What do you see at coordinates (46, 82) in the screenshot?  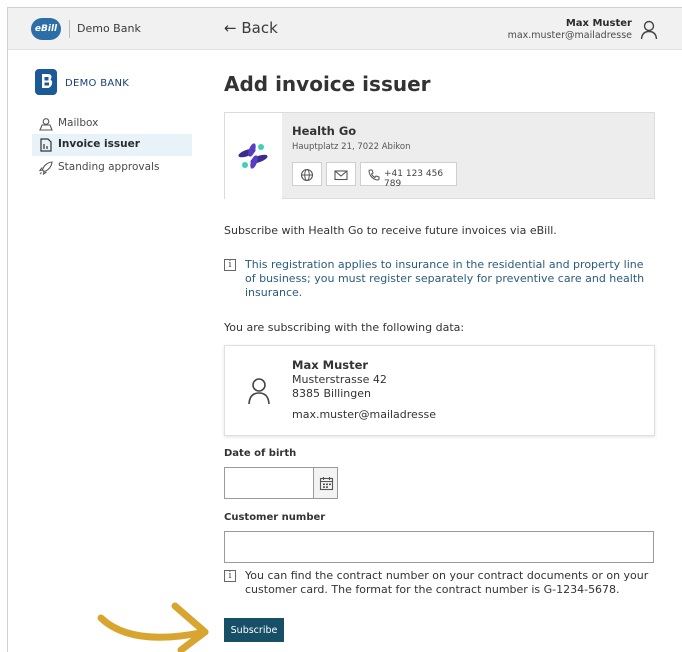 I see `bank-logo-icon` at bounding box center [46, 82].